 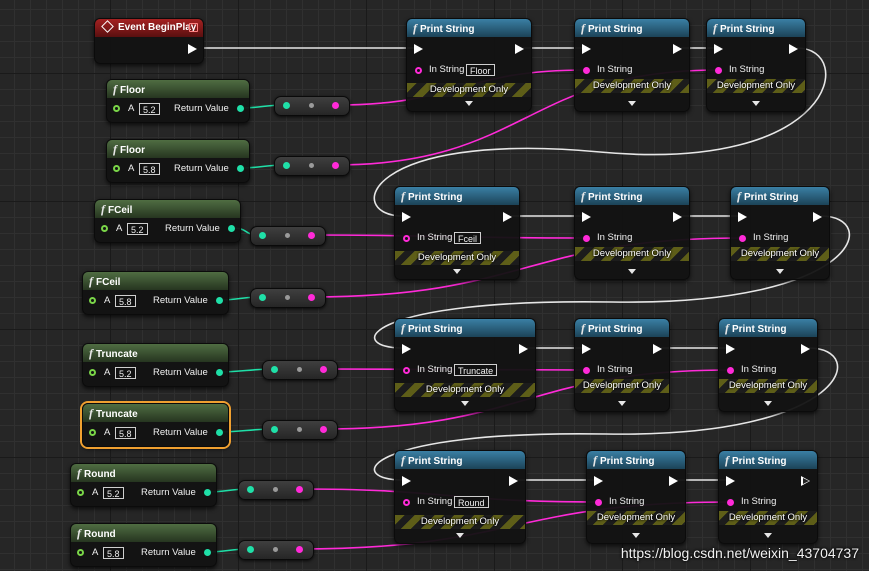 I want to click on in-string-field: Round, so click(x=471, y=502).